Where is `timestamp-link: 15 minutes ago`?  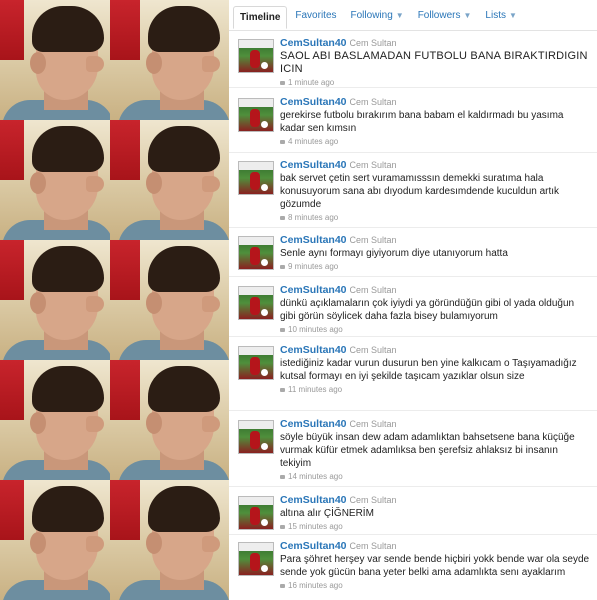
timestamp-link: 15 minutes ago is located at coordinates (315, 526).